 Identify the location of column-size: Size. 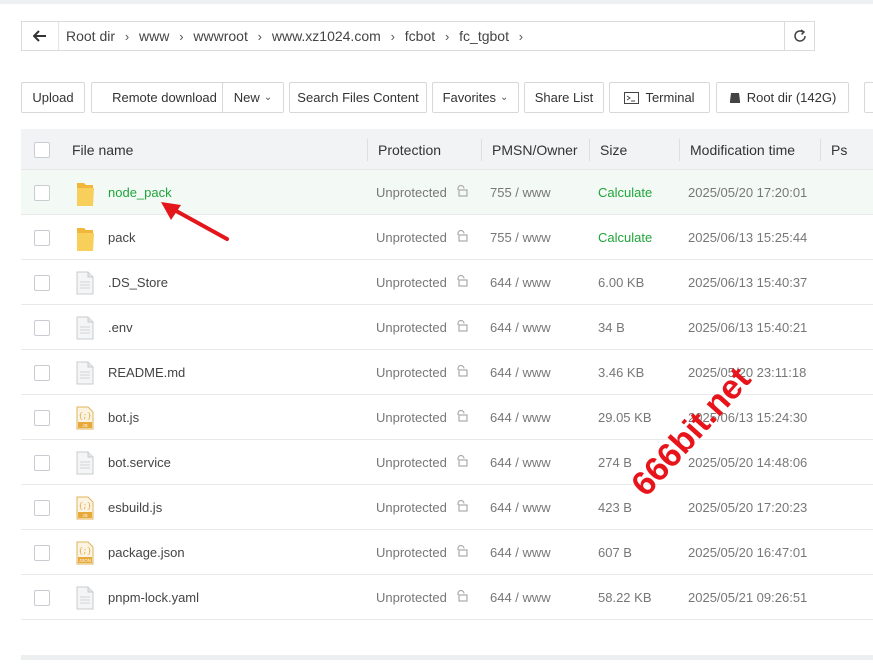
(613, 149).